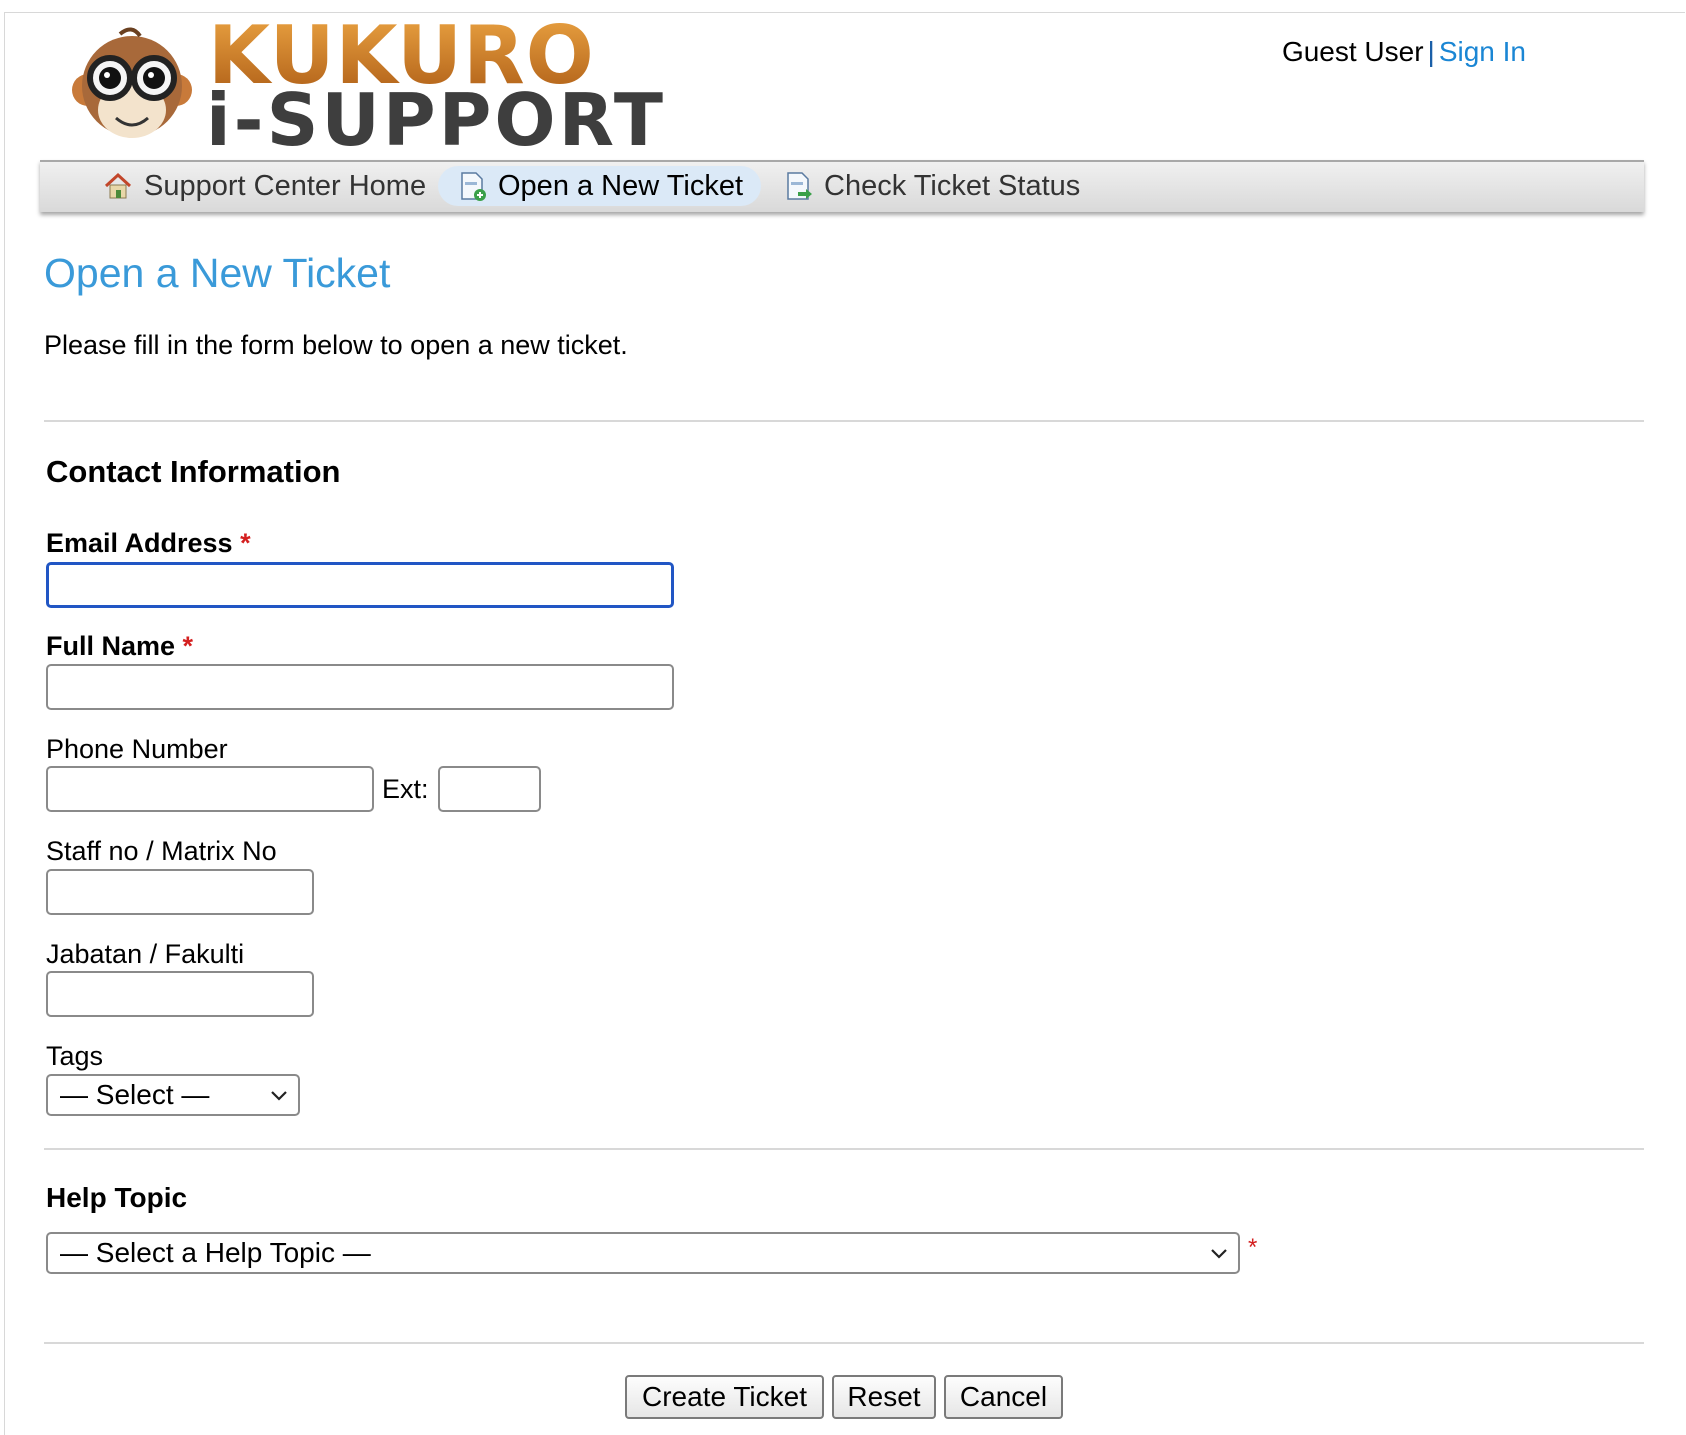  Describe the element at coordinates (1352, 51) in the screenshot. I see `guest-user-label: Guest User` at that location.